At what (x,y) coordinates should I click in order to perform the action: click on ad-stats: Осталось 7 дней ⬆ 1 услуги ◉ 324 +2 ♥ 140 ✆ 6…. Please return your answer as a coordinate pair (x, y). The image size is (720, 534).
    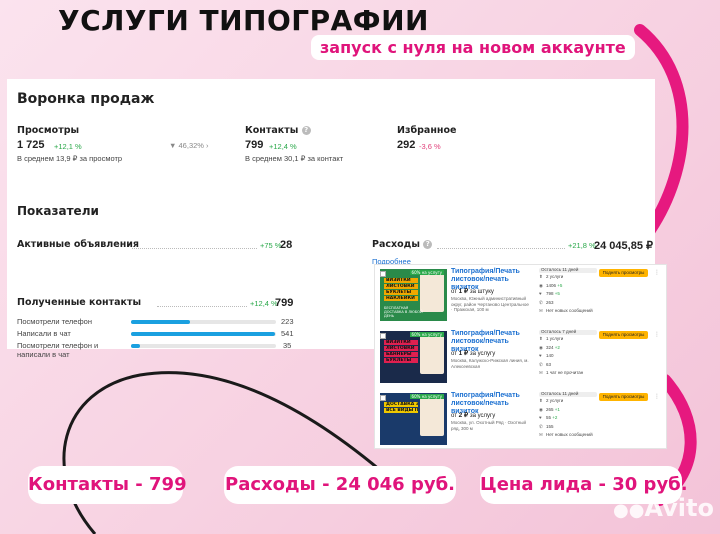
    Looking at the image, I should click on (568, 354).